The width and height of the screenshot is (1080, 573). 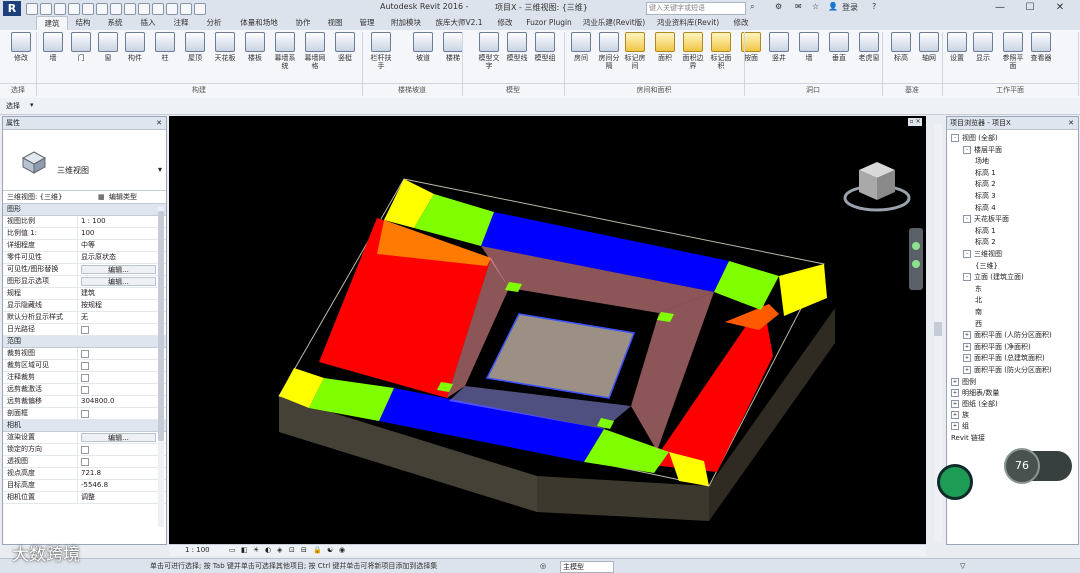 I want to click on minimize-button: —, so click(x=1000, y=8).